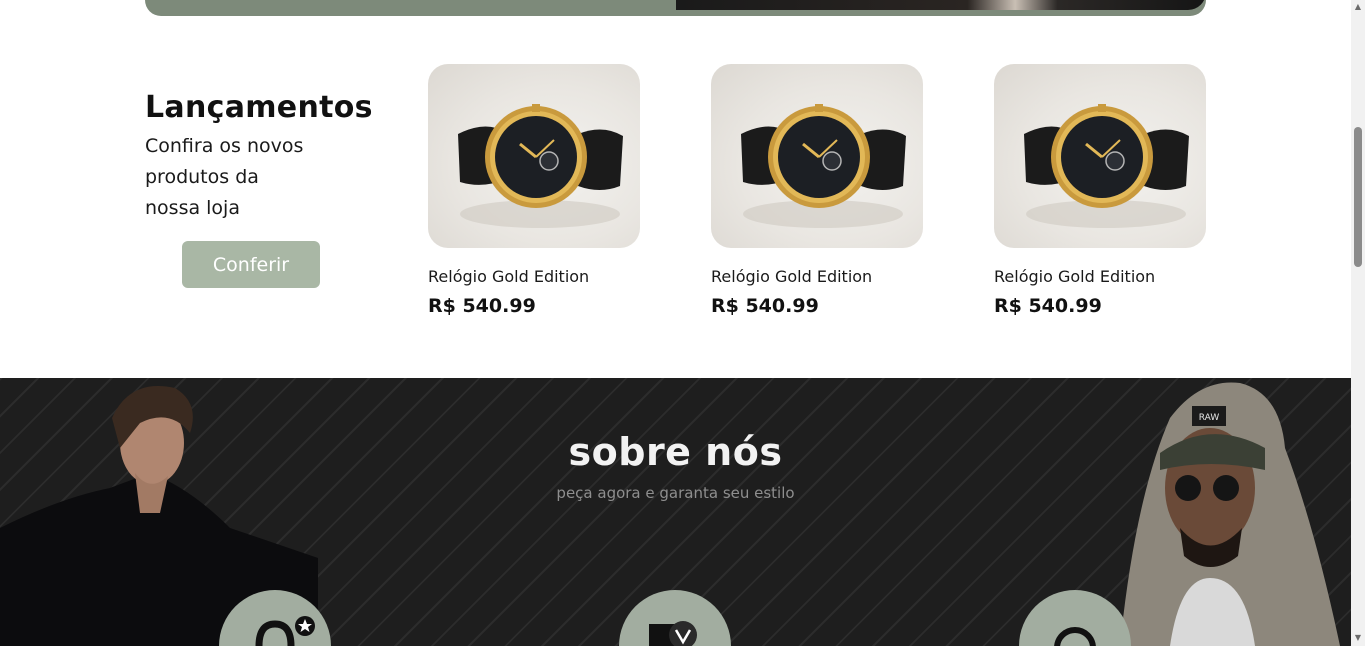 Image resolution: width=1365 pixels, height=646 pixels. I want to click on watch-star-icon, so click(285, 631).